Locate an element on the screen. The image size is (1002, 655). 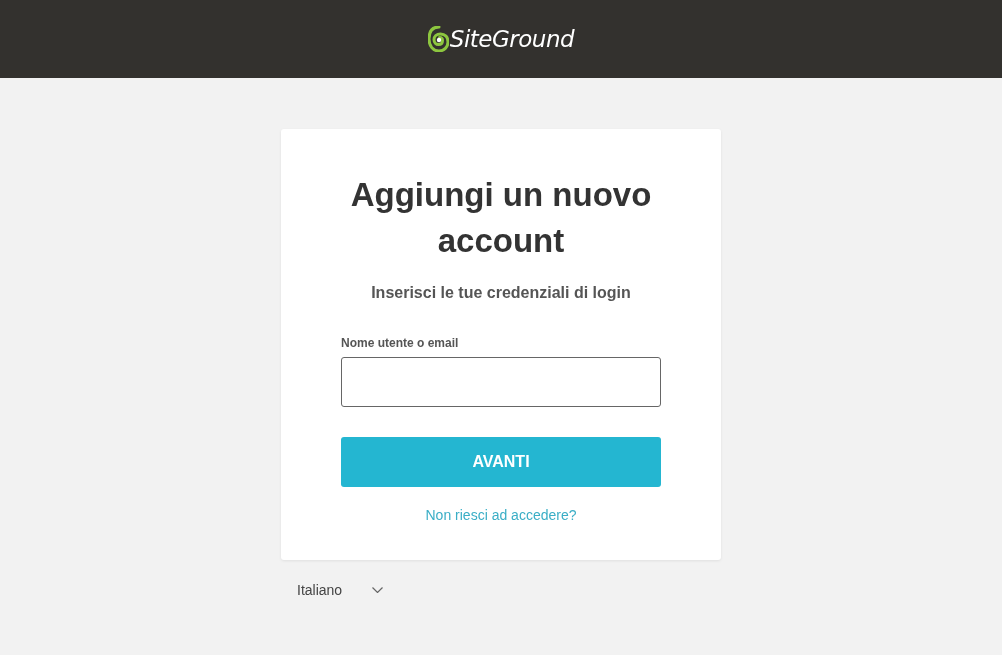
logo-text: SiteGround is located at coordinates (512, 39).